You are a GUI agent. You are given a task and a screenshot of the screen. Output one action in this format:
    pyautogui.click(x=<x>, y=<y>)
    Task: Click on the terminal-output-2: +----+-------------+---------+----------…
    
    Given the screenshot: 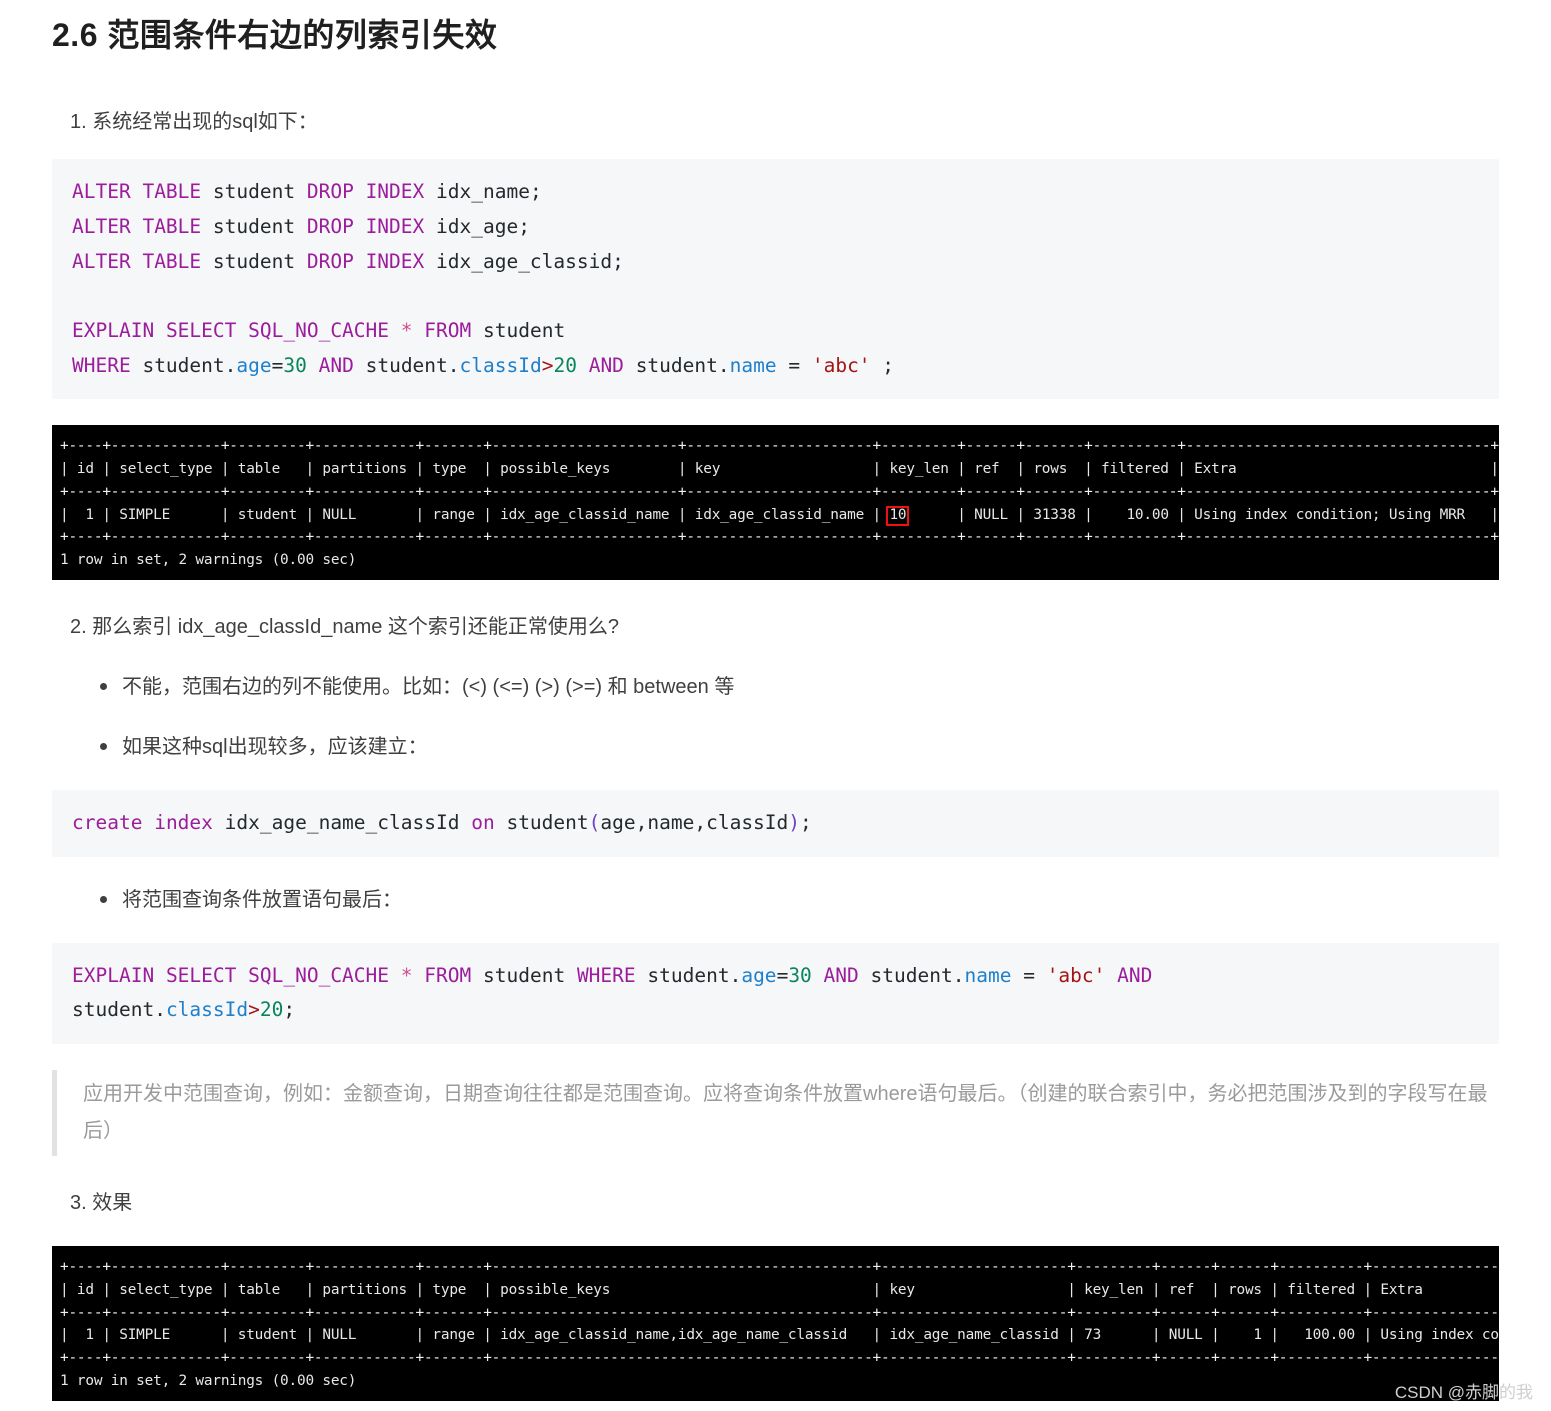 What is the action you would take?
    pyautogui.click(x=775, y=1323)
    